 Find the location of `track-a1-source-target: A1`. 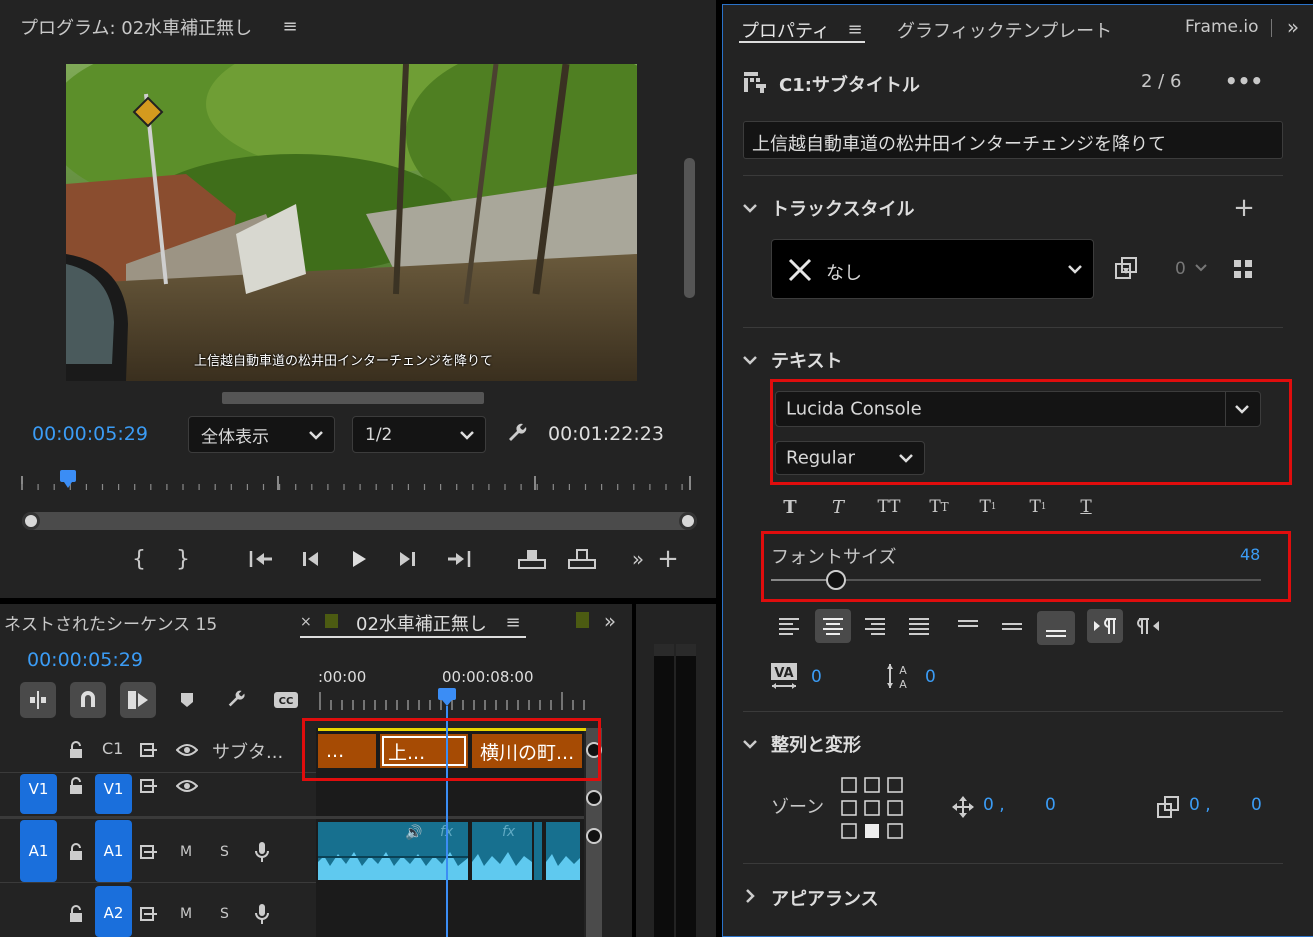

track-a1-source-target: A1 is located at coordinates (38, 851).